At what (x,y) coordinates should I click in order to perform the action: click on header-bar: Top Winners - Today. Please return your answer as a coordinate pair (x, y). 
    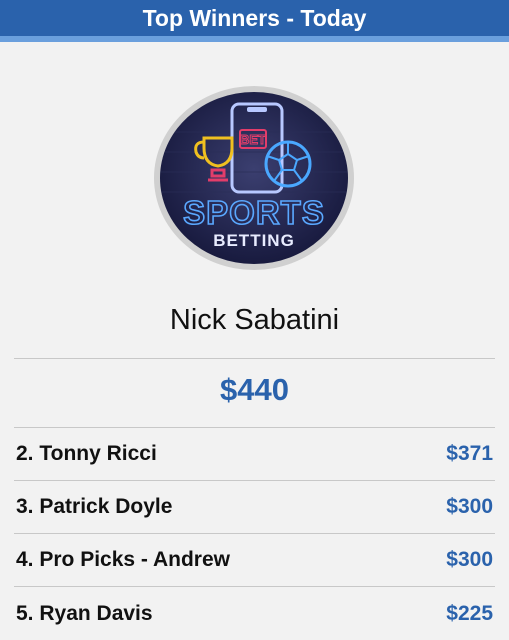
    Looking at the image, I should click on (254, 21).